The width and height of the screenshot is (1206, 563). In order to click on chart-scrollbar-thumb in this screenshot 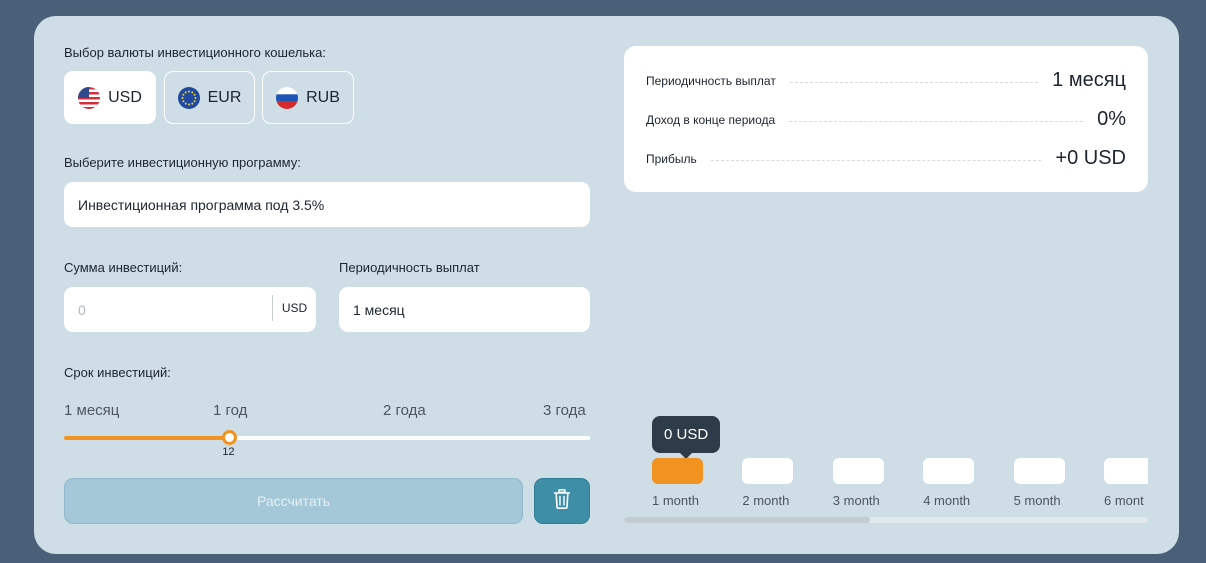, I will do `click(747, 520)`.